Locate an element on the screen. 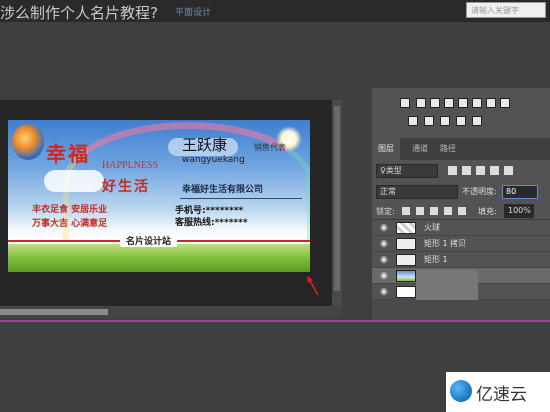  category-tag: 平面设计 is located at coordinates (193, 11).